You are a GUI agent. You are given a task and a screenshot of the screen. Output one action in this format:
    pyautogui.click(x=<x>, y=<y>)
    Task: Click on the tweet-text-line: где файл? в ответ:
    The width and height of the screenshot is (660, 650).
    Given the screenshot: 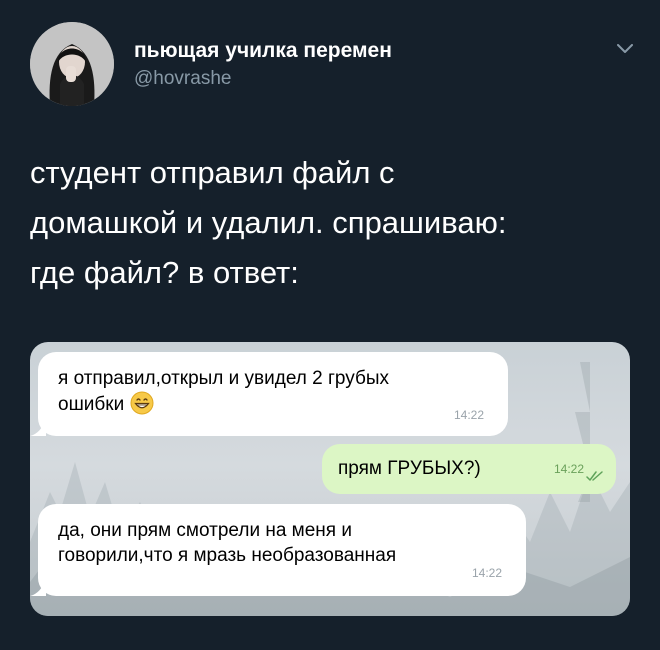 What is the action you would take?
    pyautogui.click(x=164, y=272)
    